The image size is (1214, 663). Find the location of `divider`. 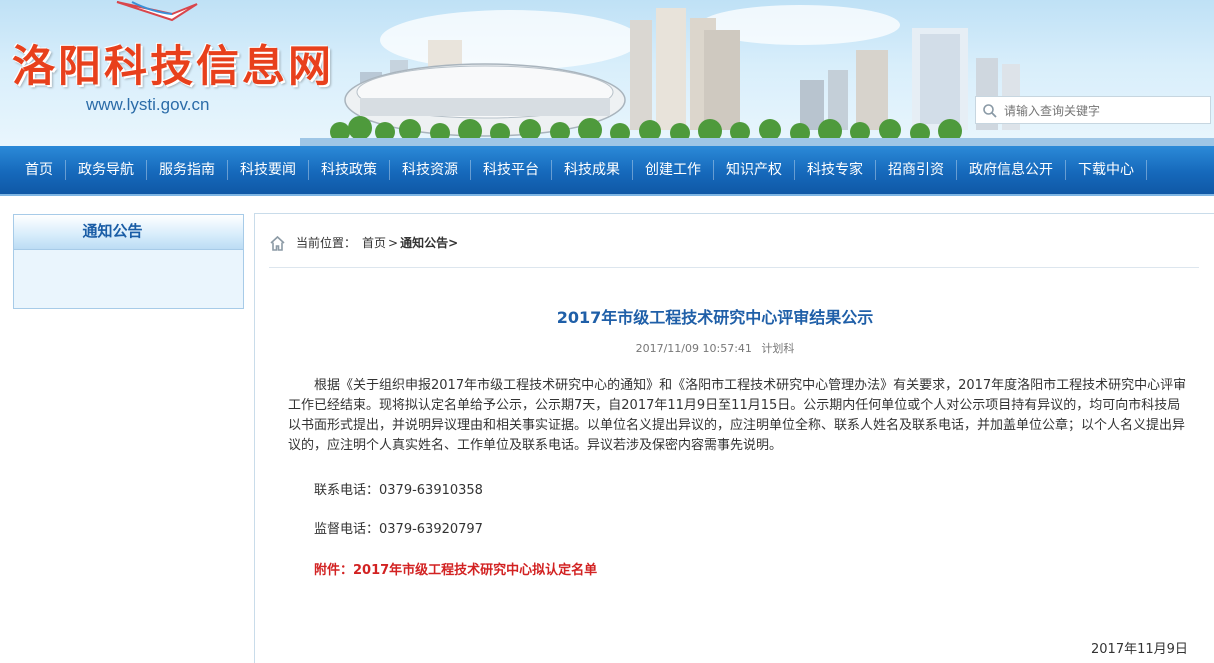

divider is located at coordinates (734, 267).